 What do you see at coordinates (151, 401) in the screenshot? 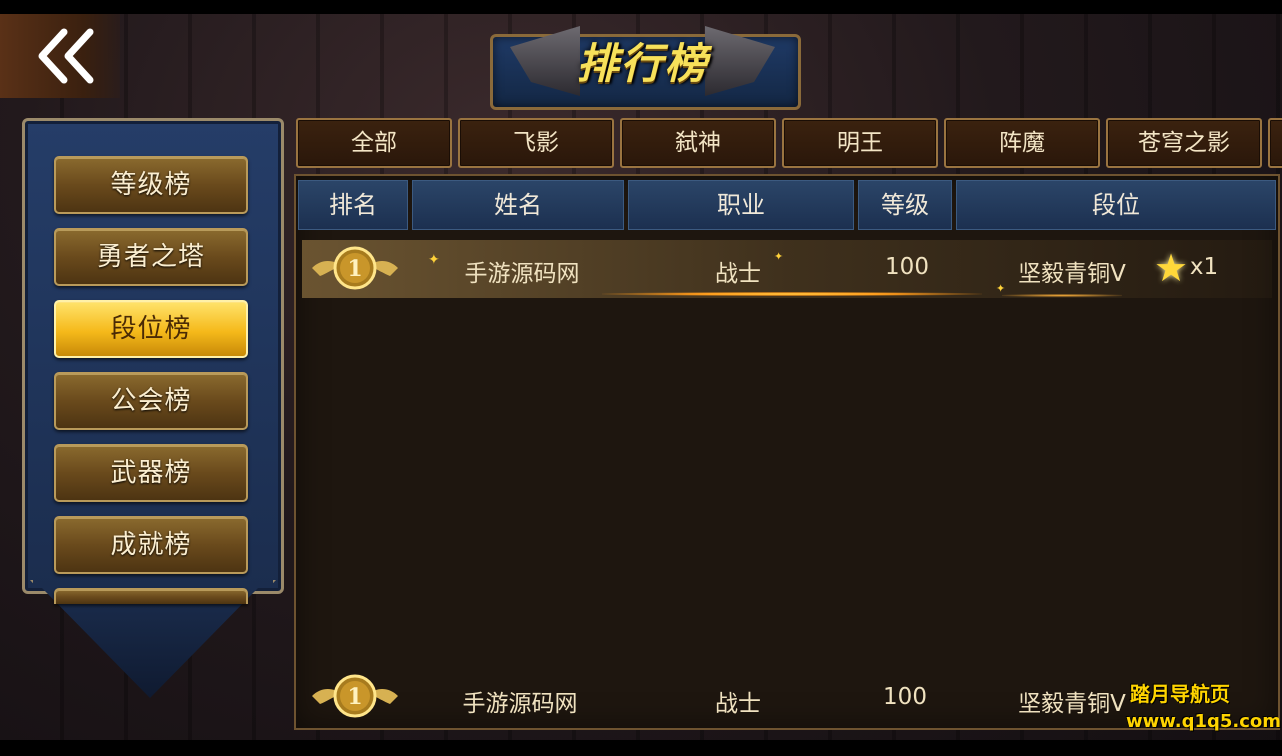
I see `category-guild-ranking: 公会榜` at bounding box center [151, 401].